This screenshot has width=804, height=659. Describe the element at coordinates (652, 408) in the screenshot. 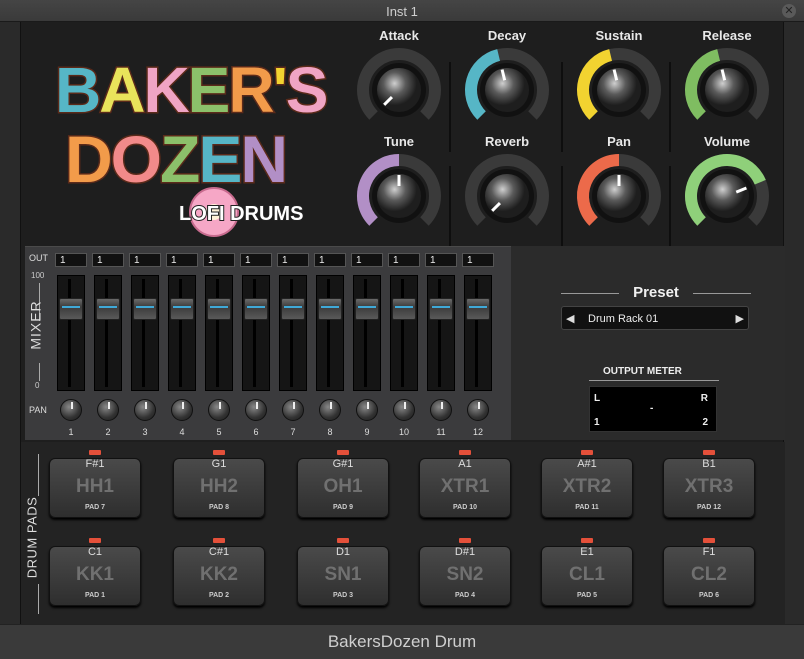

I see `meter-value: -` at that location.